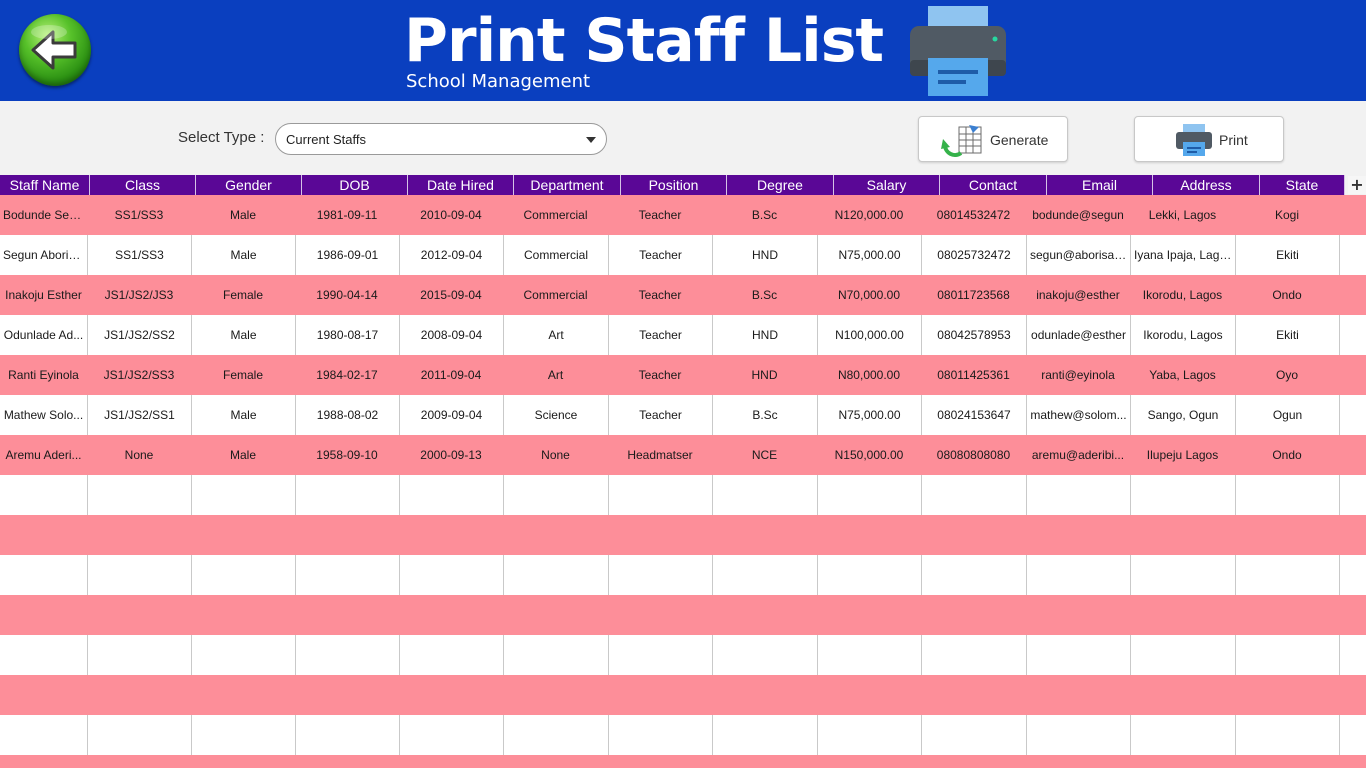 The width and height of the screenshot is (1366, 768). What do you see at coordinates (43, 295) in the screenshot?
I see `table-cell: Inakoju Esther` at bounding box center [43, 295].